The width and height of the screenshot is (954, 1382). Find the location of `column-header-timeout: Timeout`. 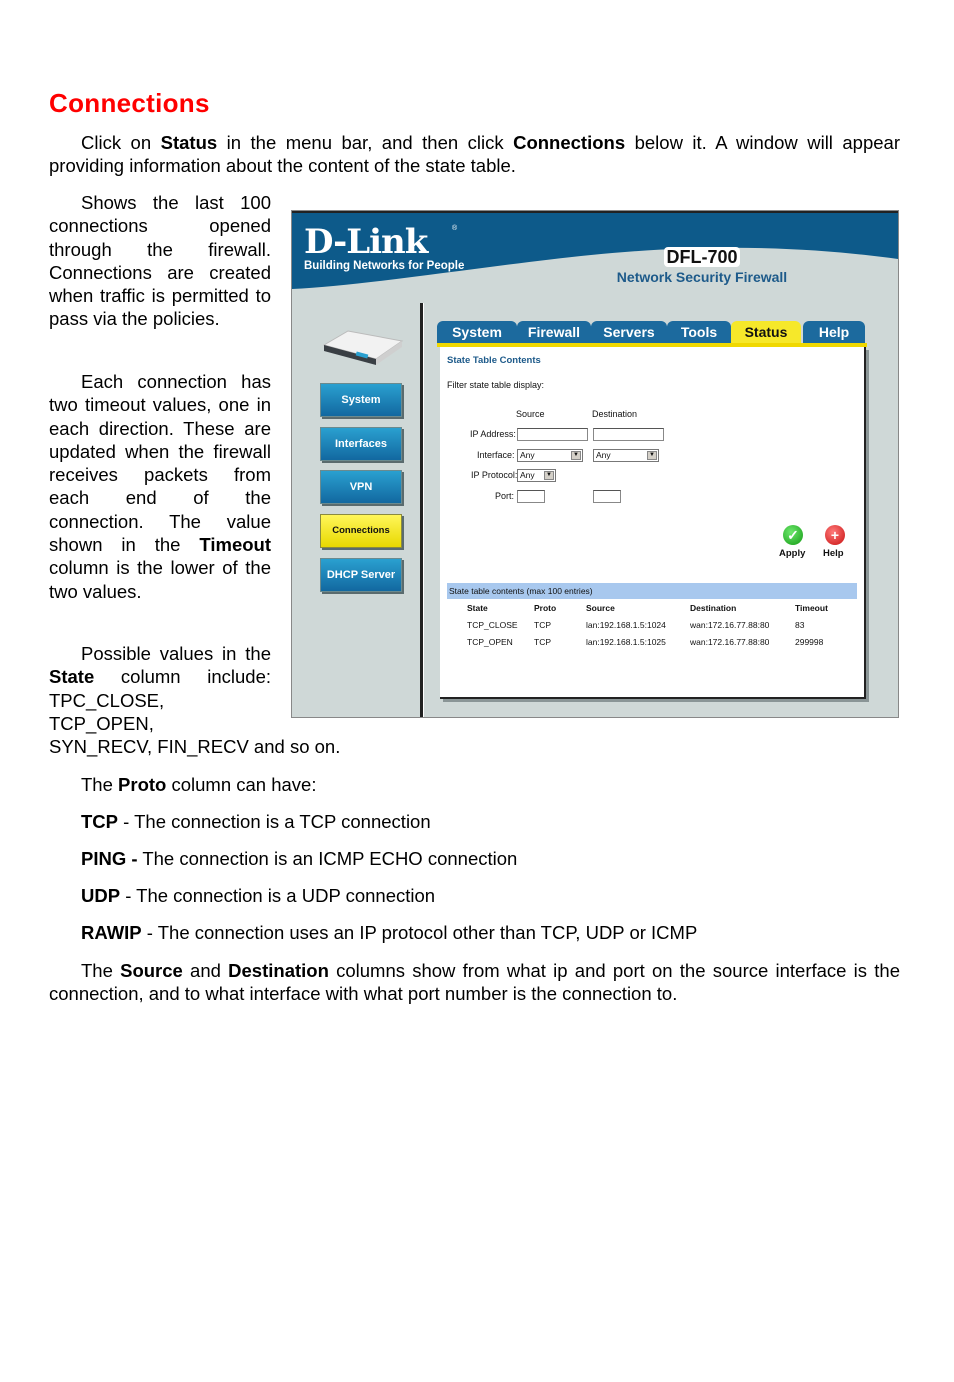

column-header-timeout: Timeout is located at coordinates (811, 608).